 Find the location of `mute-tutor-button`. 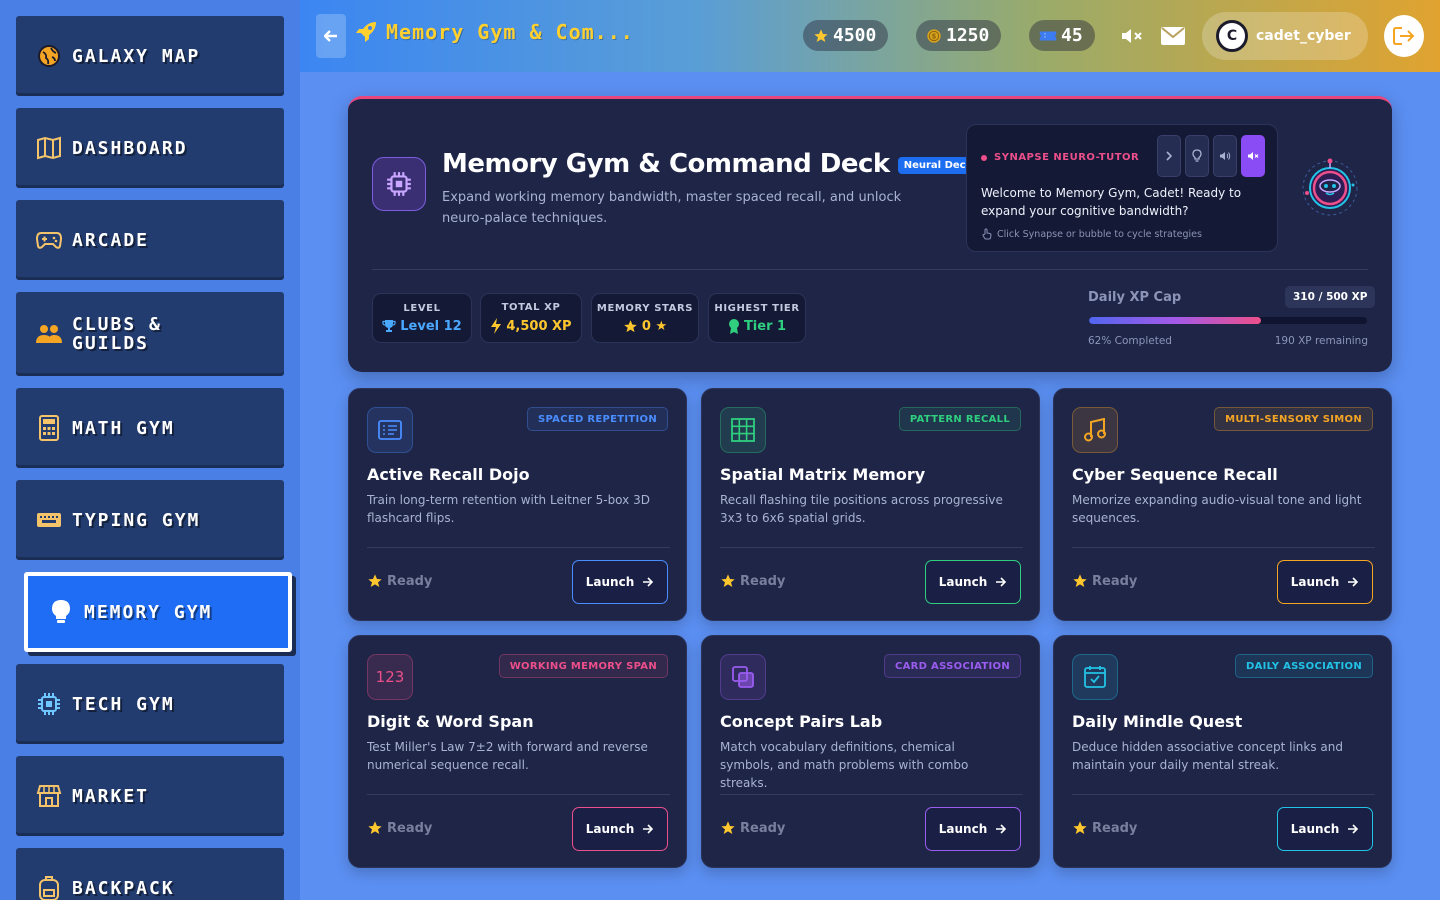

mute-tutor-button is located at coordinates (1253, 156).